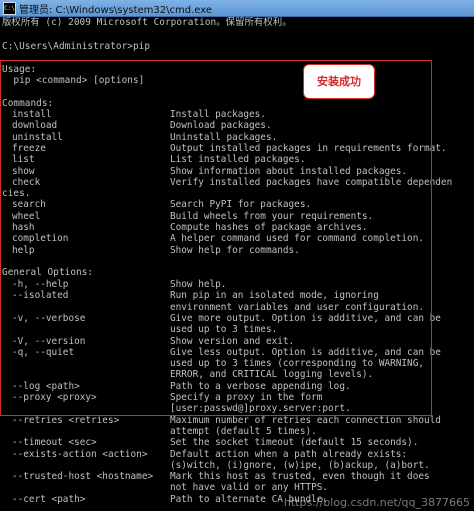 Image resolution: width=474 pixels, height=511 pixels. I want to click on option-name: --trusted-host <hostname>, so click(83, 477).